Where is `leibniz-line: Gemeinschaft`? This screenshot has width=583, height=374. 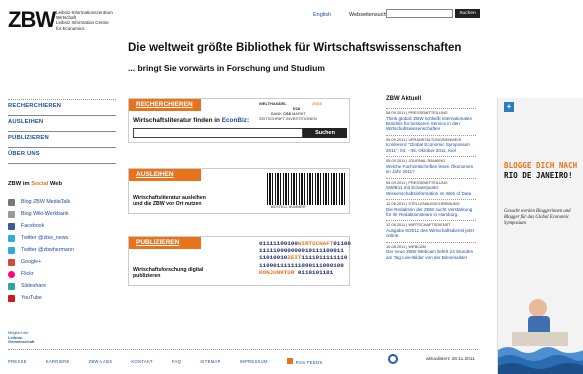 leibniz-line: Gemeinschaft is located at coordinates (21, 341).